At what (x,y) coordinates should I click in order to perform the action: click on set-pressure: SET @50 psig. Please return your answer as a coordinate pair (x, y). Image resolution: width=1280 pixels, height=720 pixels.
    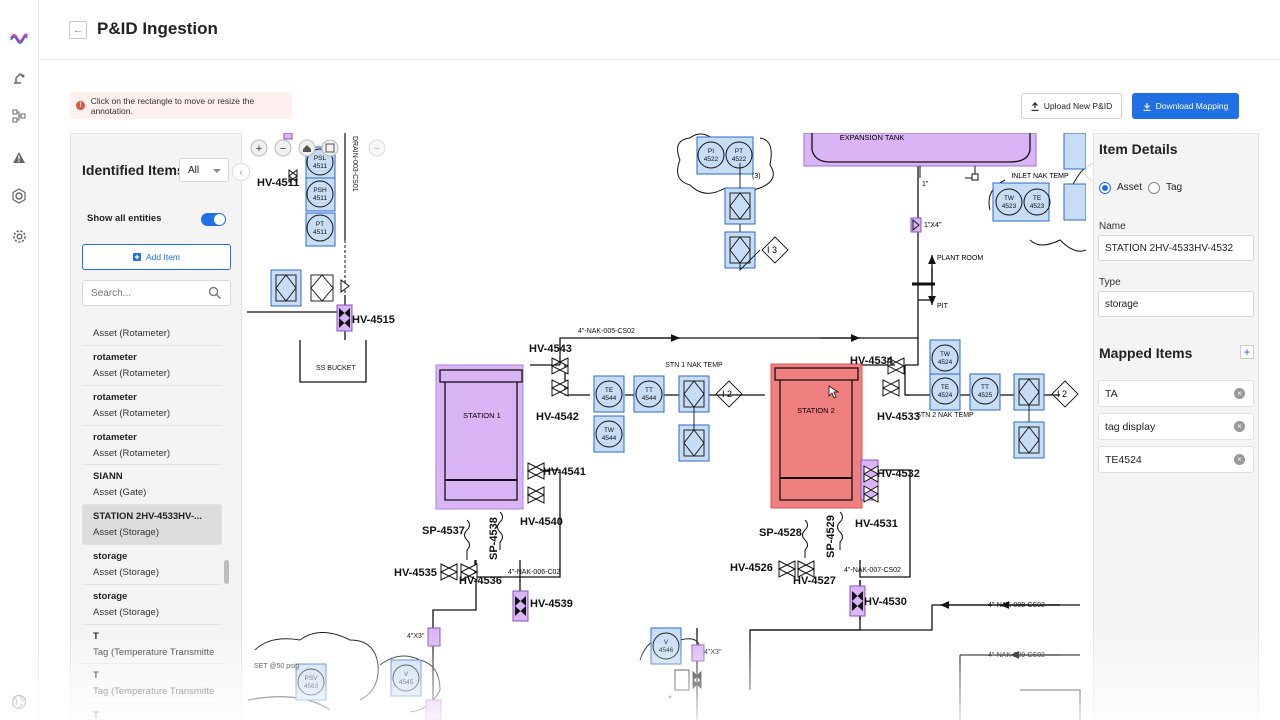
    Looking at the image, I should click on (276, 666).